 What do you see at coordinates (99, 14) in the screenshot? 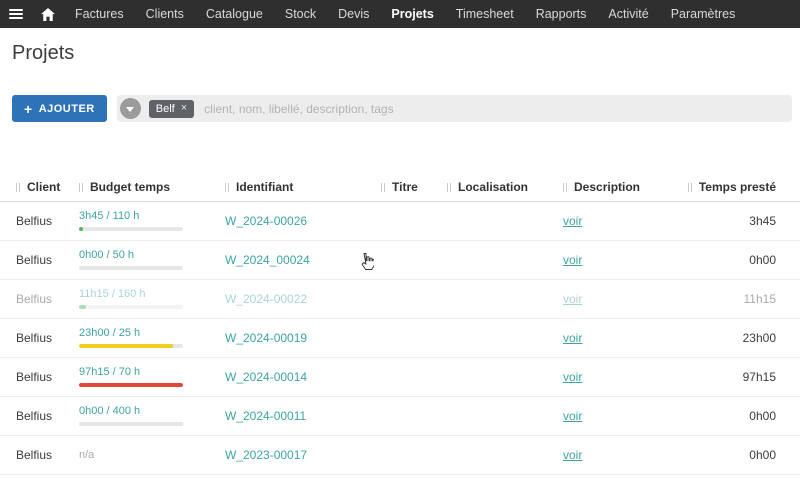
I see `nav-item-factures: Factures` at bounding box center [99, 14].